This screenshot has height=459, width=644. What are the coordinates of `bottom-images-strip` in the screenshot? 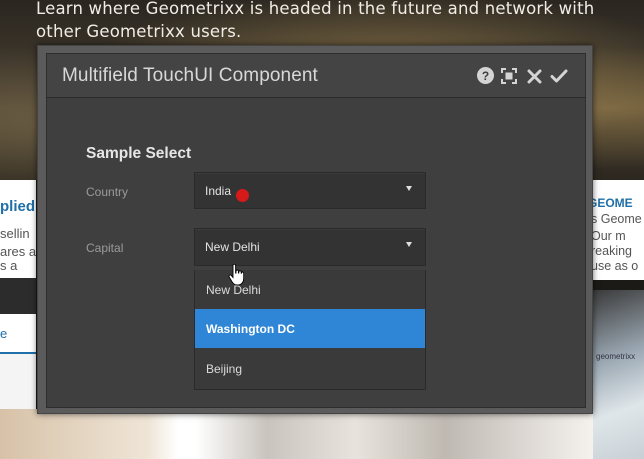 It's located at (296, 434).